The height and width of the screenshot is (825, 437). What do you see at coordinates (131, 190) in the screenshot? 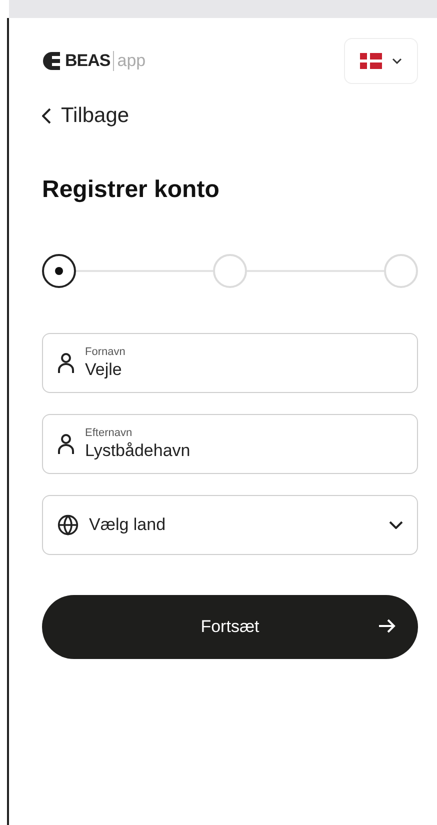
I see `page-title: Registrer konto` at bounding box center [131, 190].